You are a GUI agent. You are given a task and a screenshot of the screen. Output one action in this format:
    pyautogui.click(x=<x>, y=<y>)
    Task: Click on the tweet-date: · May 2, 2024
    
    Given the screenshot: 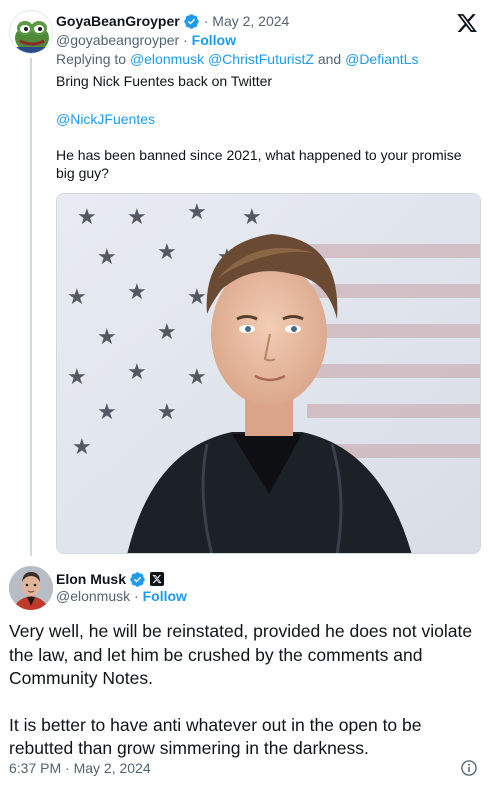 What is the action you would take?
    pyautogui.click(x=247, y=21)
    